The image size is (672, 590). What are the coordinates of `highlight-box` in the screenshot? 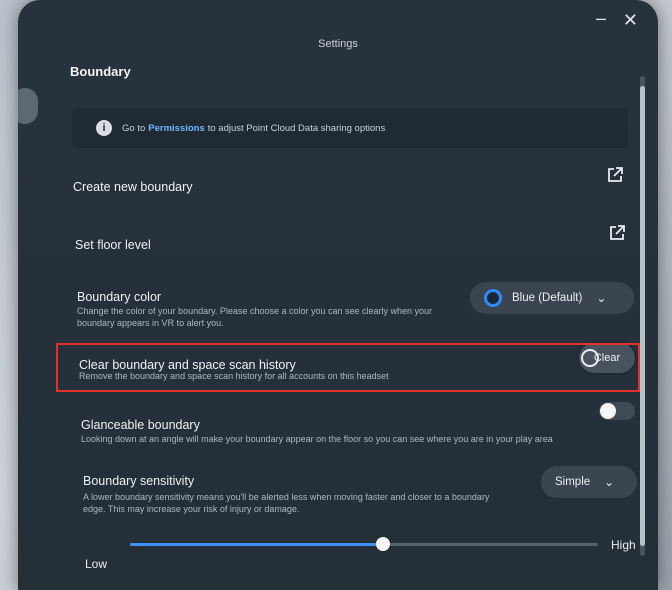 It's located at (348, 367).